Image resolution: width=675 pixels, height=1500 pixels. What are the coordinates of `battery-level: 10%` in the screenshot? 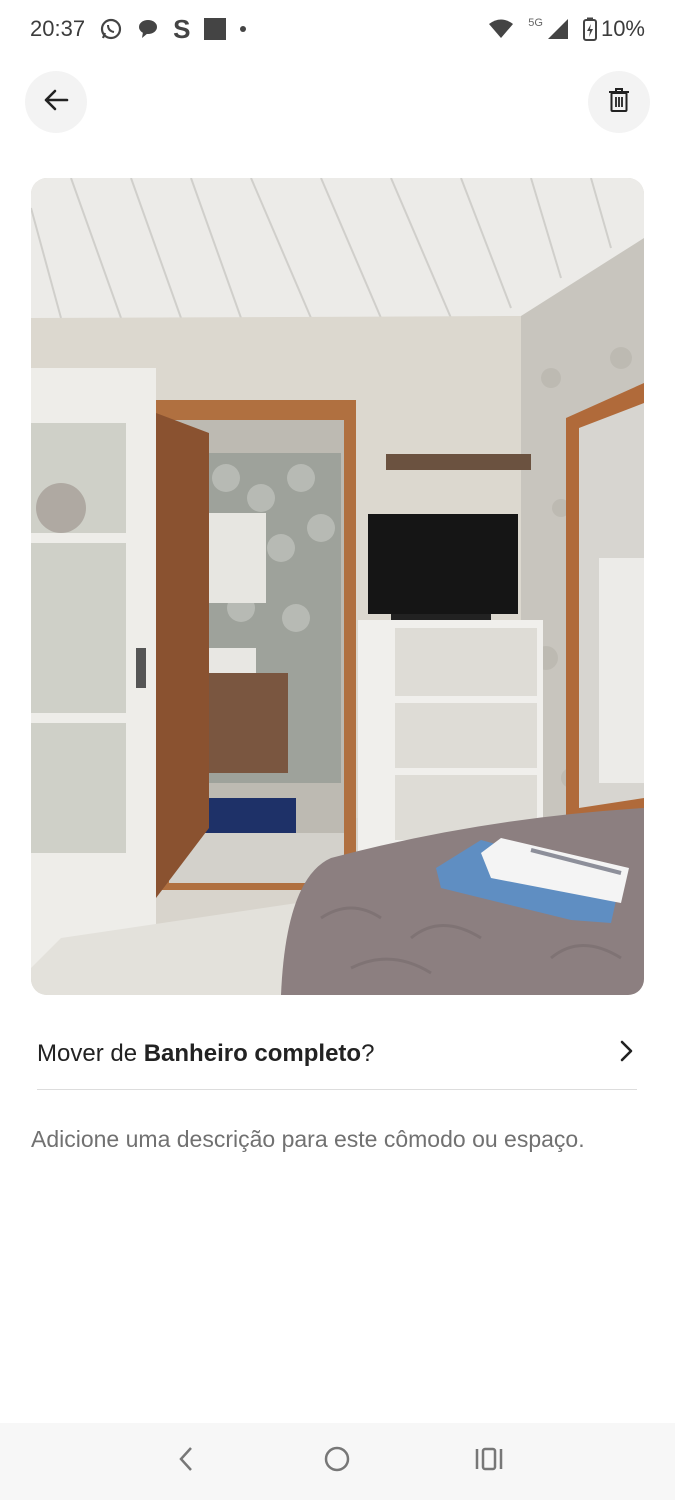 It's located at (622, 28).